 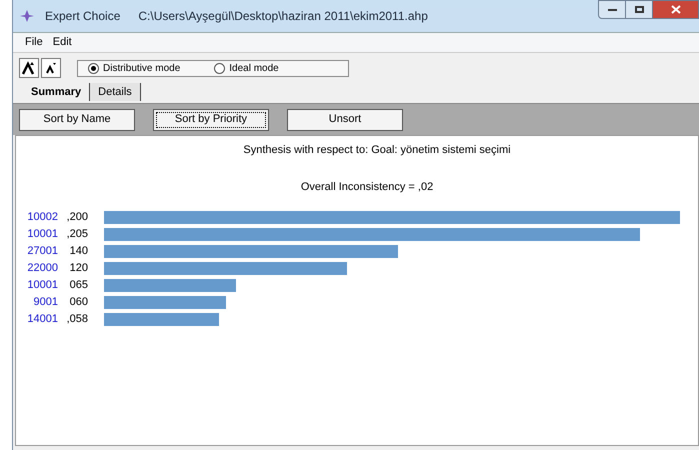 What do you see at coordinates (77, 234) in the screenshot?
I see `row-value: ,205` at bounding box center [77, 234].